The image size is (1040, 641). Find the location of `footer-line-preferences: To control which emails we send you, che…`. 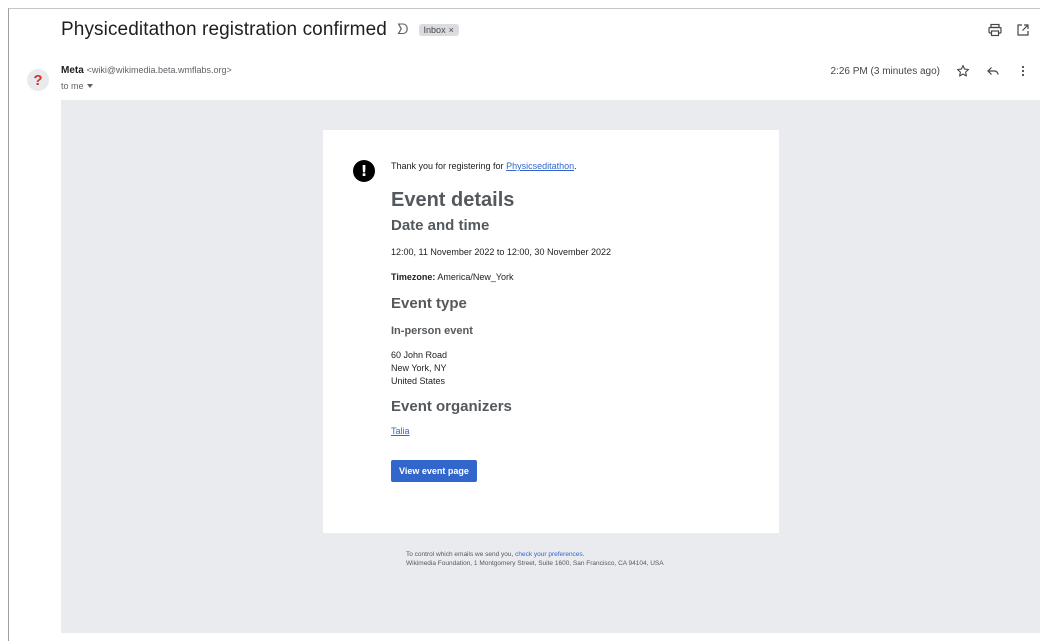

footer-line-preferences: To control which emails we send you, che… is located at coordinates (535, 554).